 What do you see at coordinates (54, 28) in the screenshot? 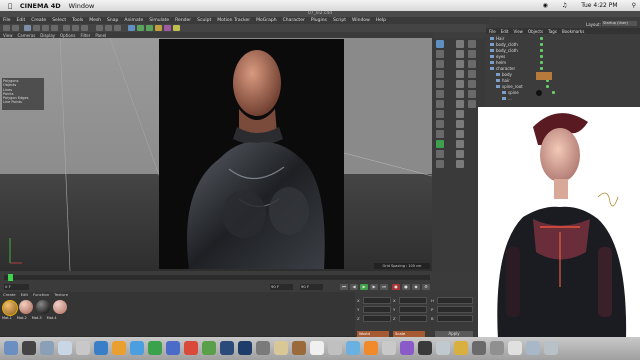
I see `rotate-icon` at bounding box center [54, 28].